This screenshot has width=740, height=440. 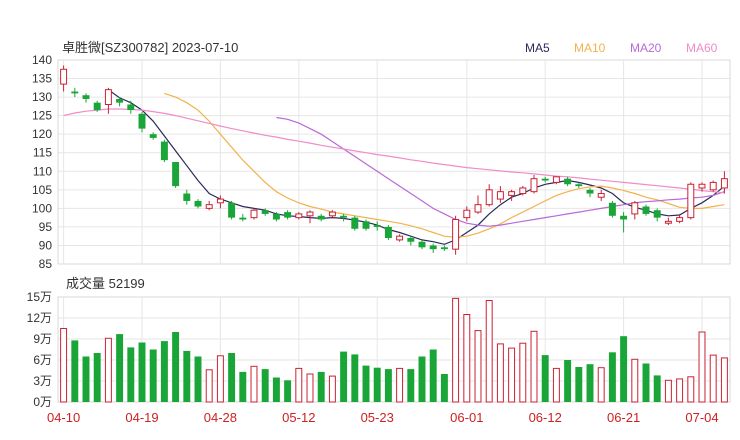 What do you see at coordinates (42, 162) in the screenshot?
I see `price-y-axis: 140 135 130 125 120 115 110 105 100 95 90 85` at bounding box center [42, 162].